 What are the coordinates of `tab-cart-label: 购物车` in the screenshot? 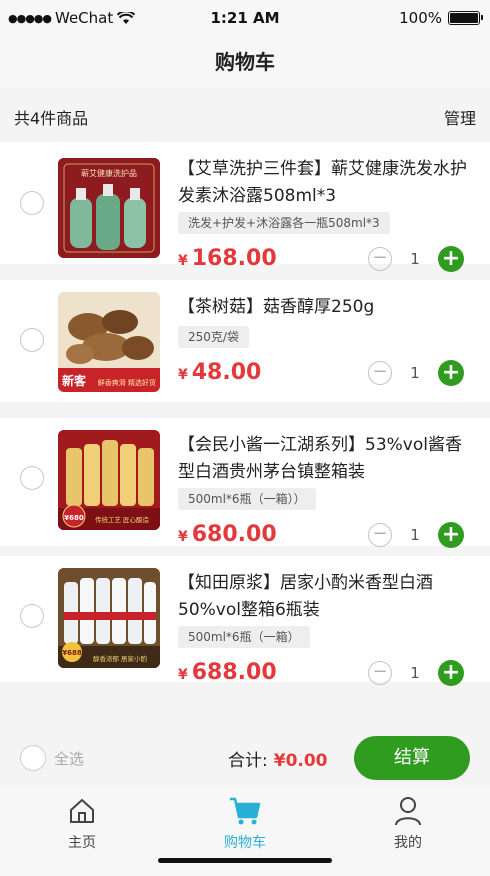 It's located at (245, 843).